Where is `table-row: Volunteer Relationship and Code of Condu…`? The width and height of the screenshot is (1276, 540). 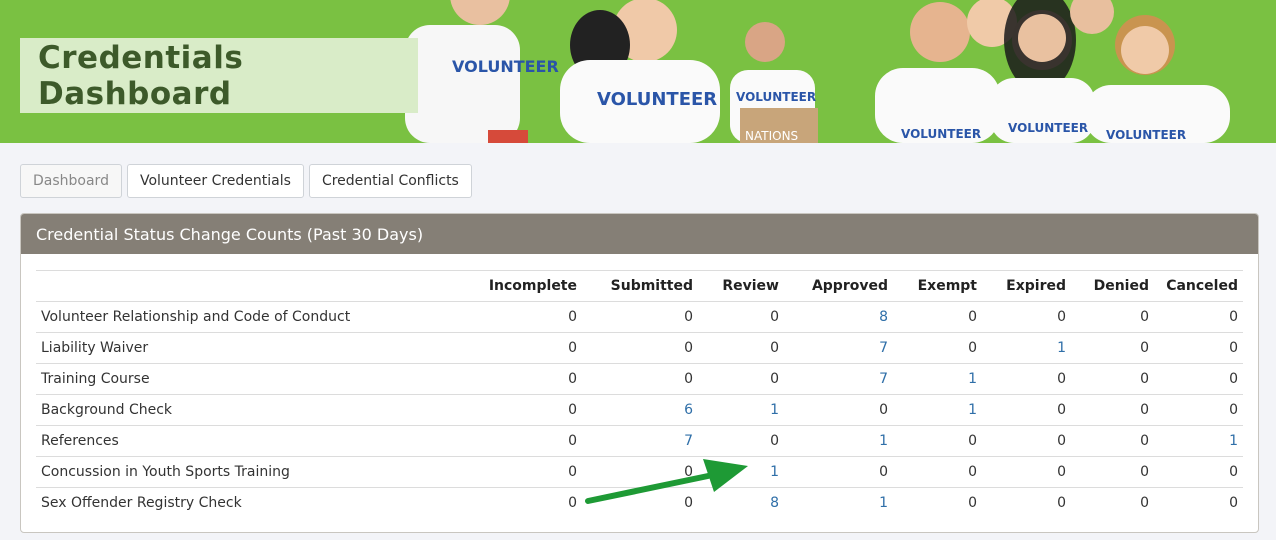 table-row: Volunteer Relationship and Code of Condu… is located at coordinates (639, 317).